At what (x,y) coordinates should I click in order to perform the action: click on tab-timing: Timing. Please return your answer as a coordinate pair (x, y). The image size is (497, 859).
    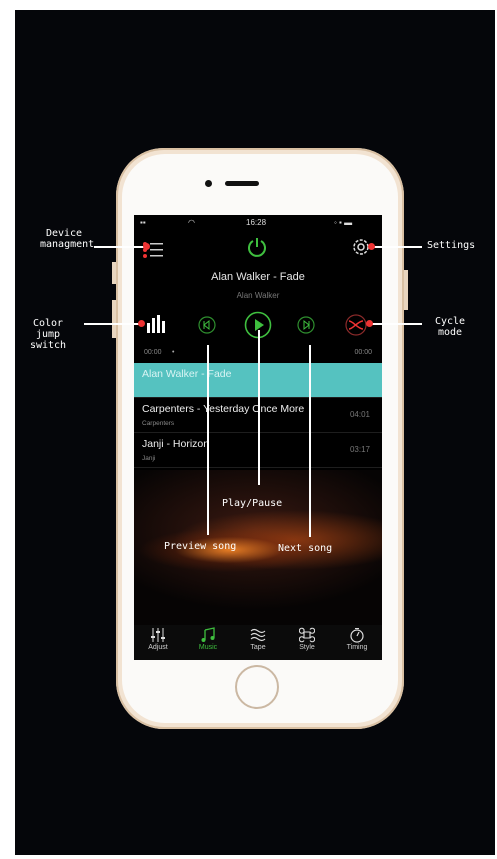
    Looking at the image, I should click on (357, 639).